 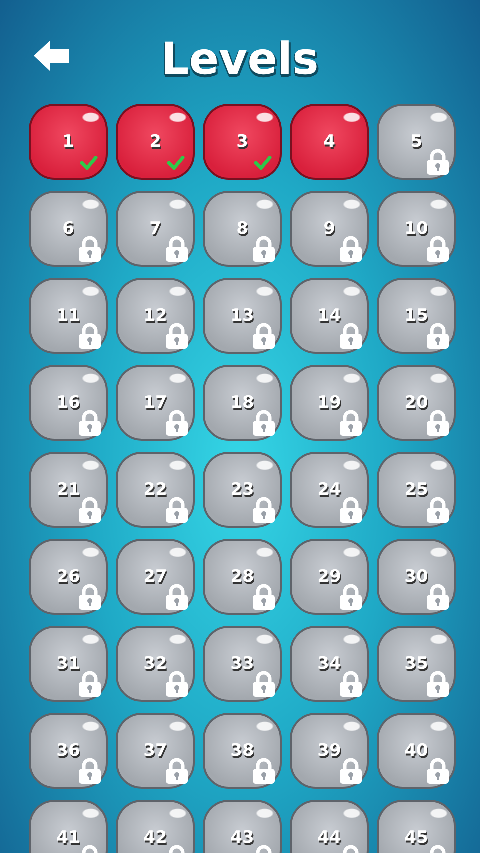 I want to click on level-button: 5, so click(x=416, y=142).